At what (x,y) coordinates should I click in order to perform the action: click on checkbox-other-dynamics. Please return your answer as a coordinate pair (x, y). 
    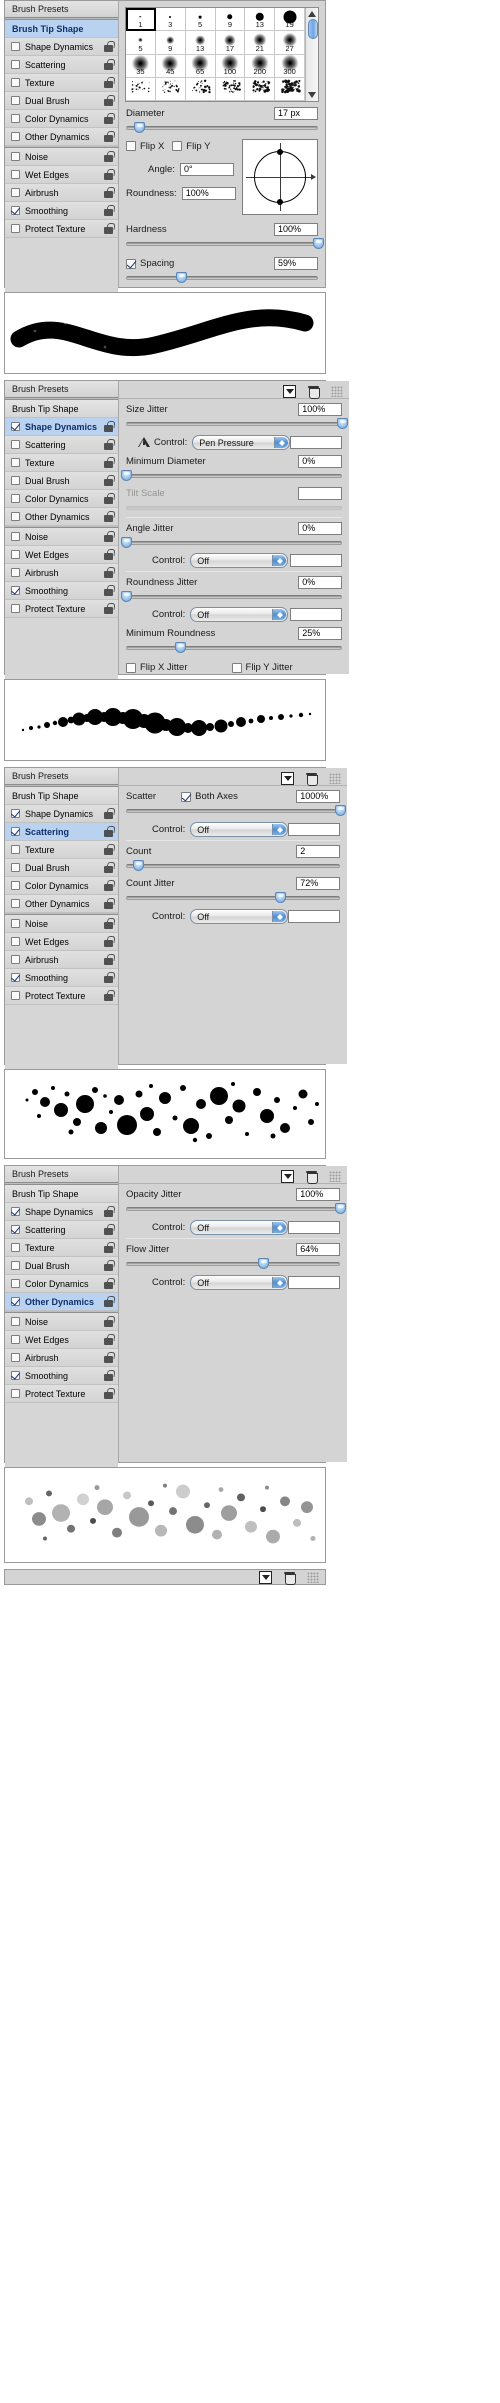
    Looking at the image, I should click on (15, 1301).